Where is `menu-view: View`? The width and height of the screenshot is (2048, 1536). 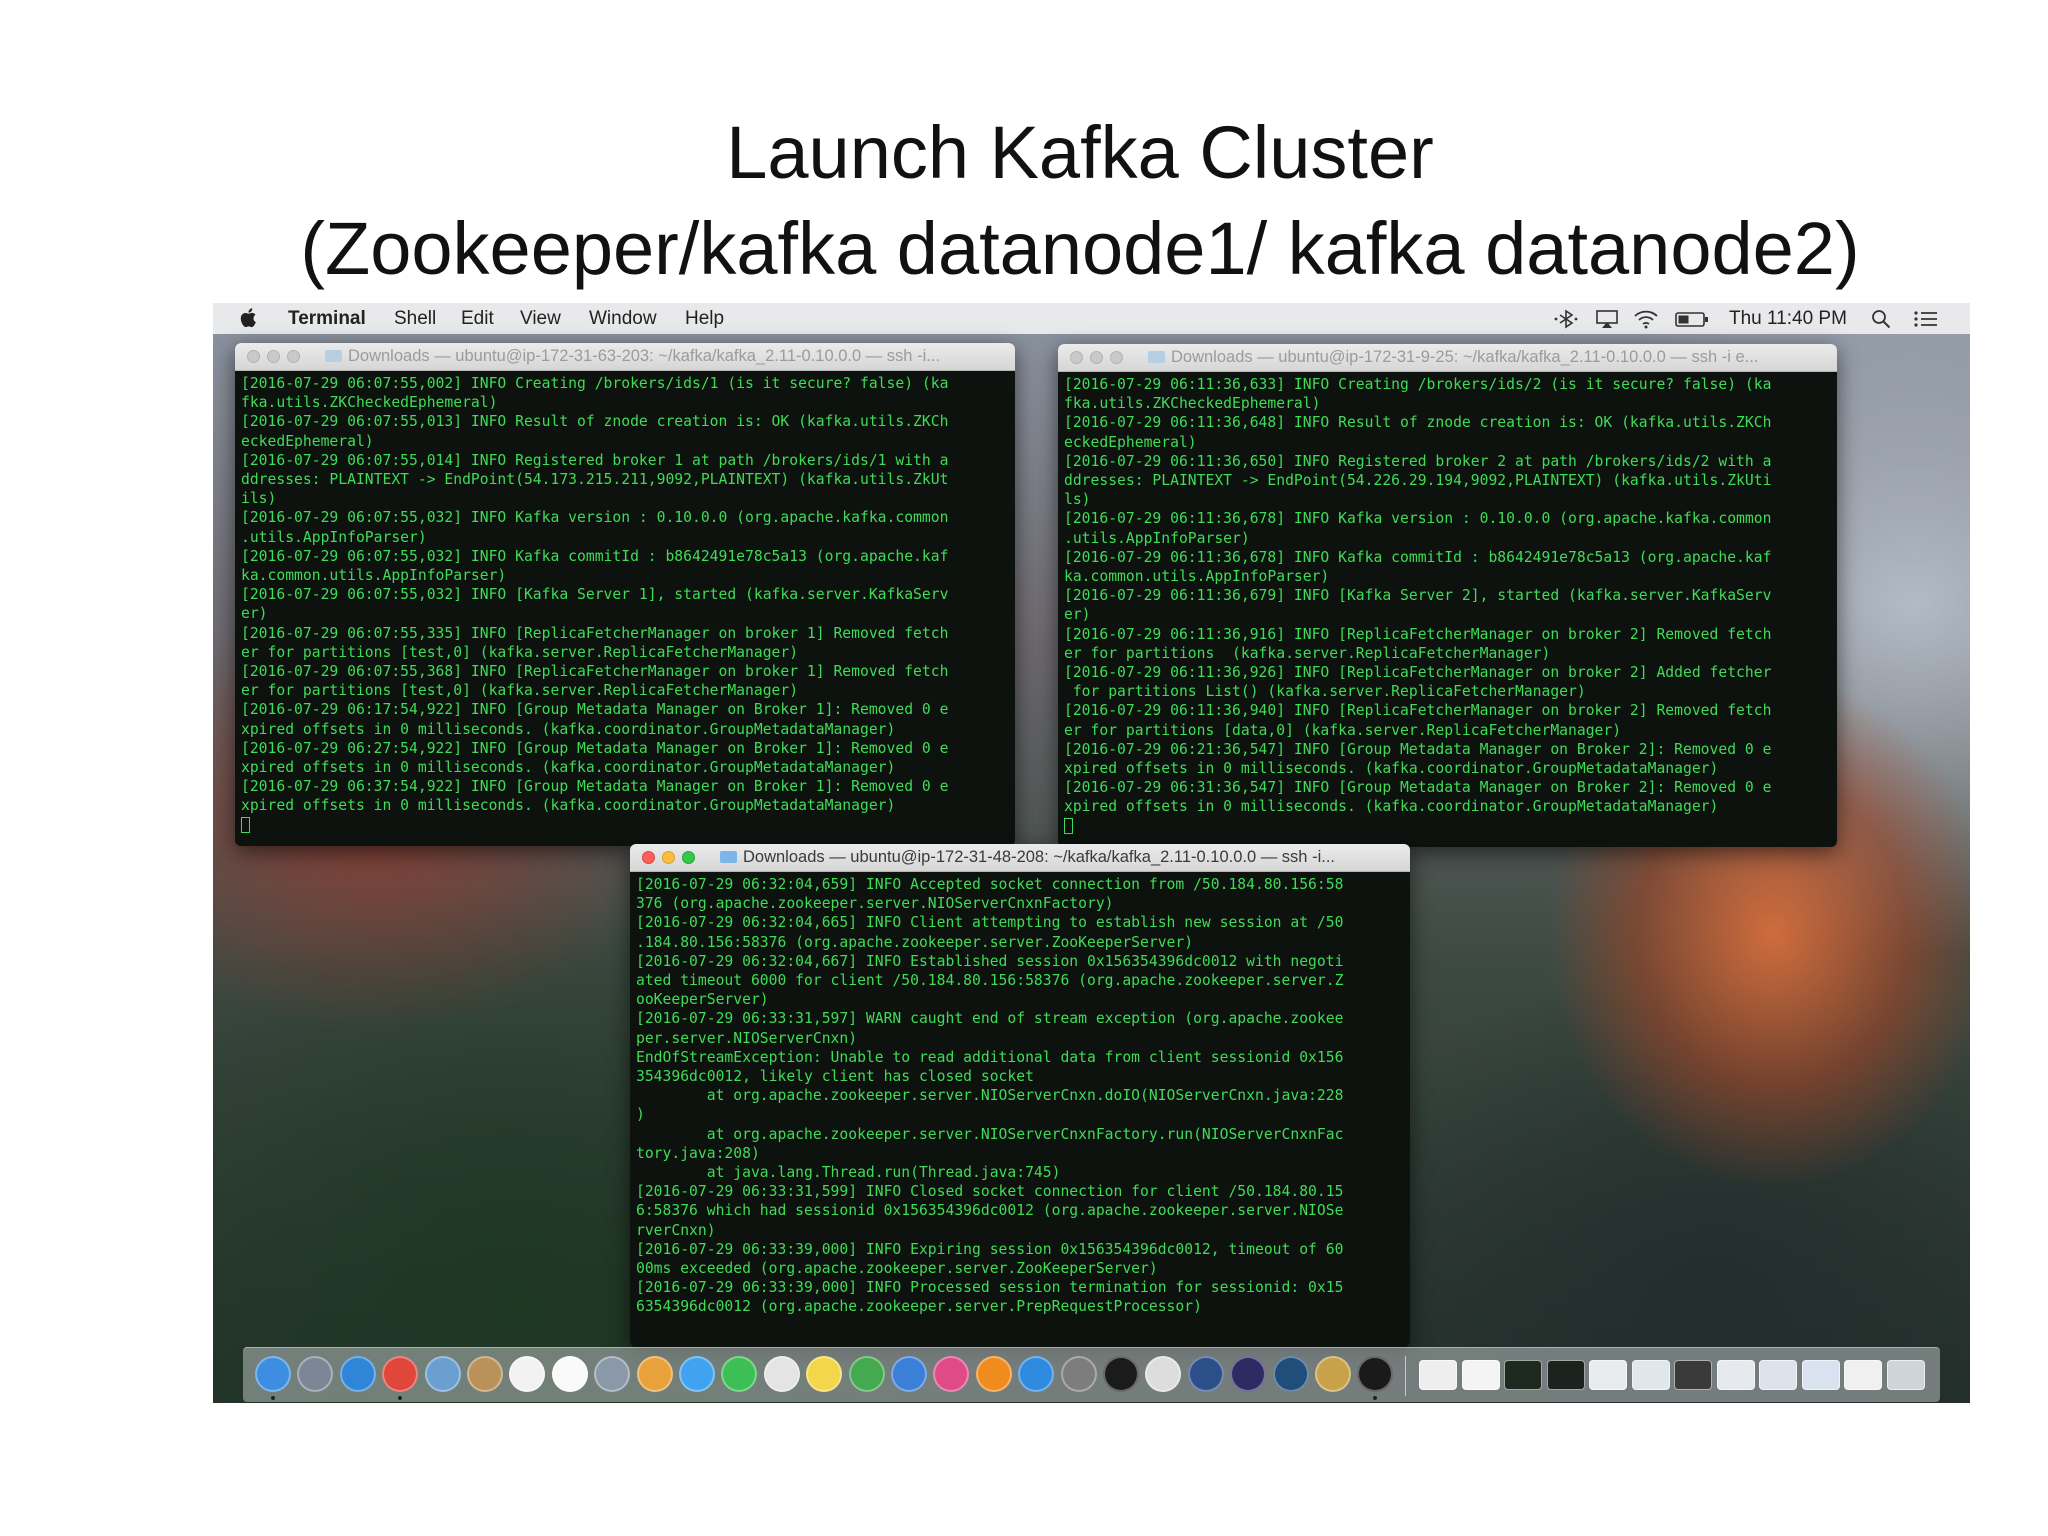
menu-view: View is located at coordinates (540, 319).